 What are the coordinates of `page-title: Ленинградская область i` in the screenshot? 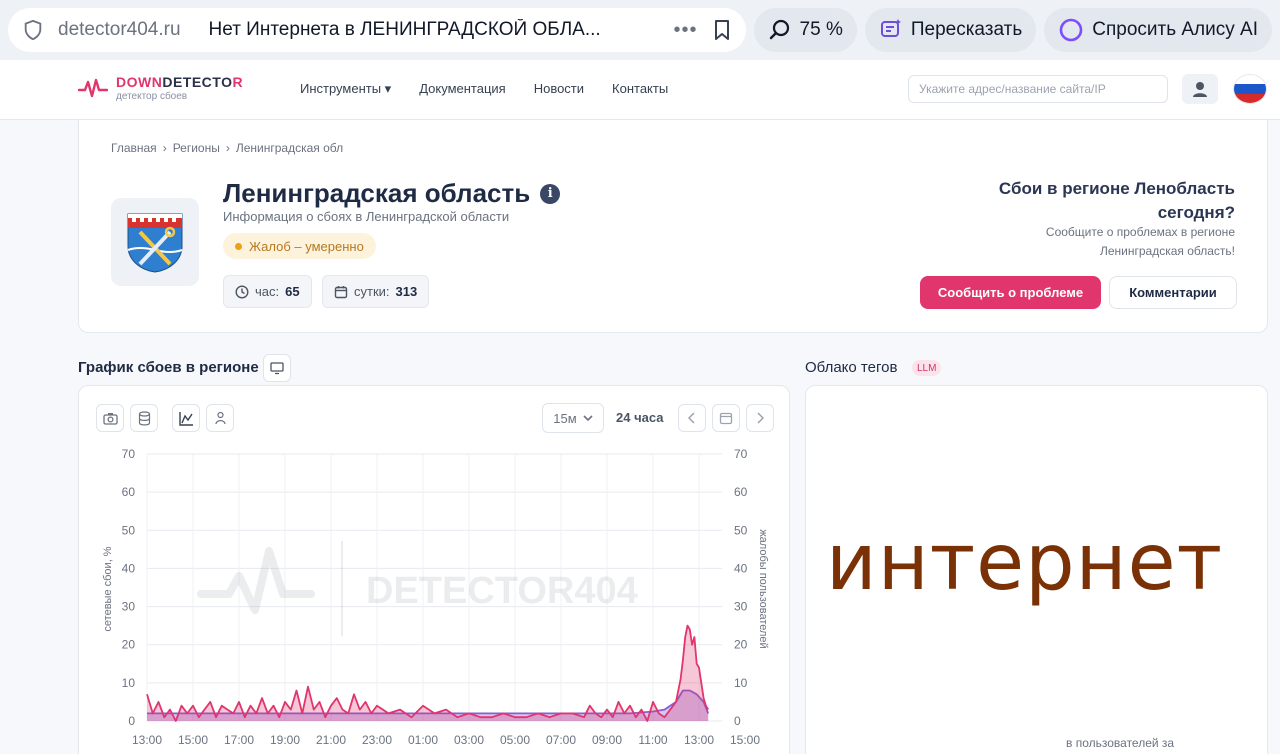 It's located at (392, 193).